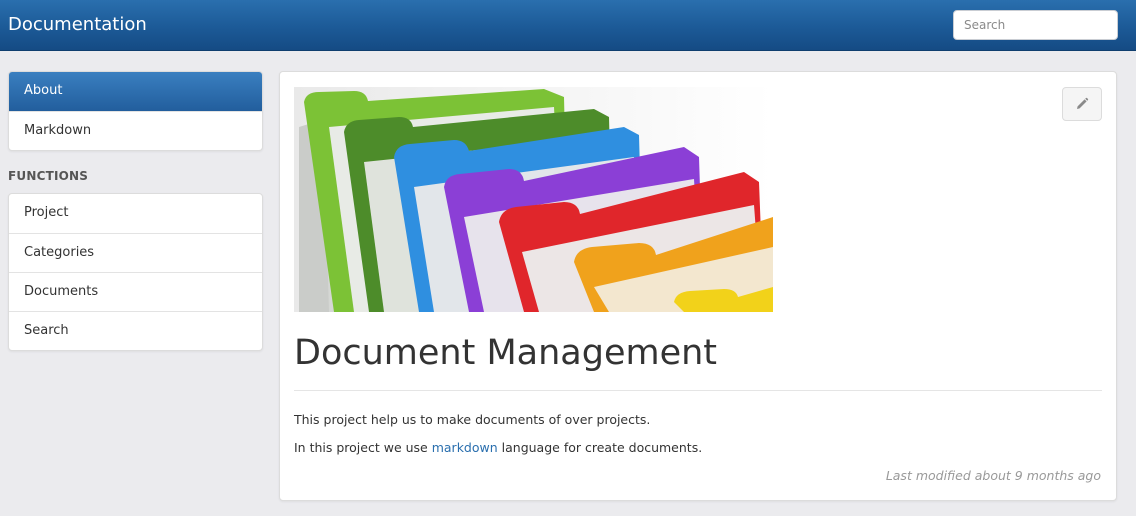 The image size is (1136, 516). Describe the element at coordinates (77, 25) in the screenshot. I see `app-title: Documentation` at that location.